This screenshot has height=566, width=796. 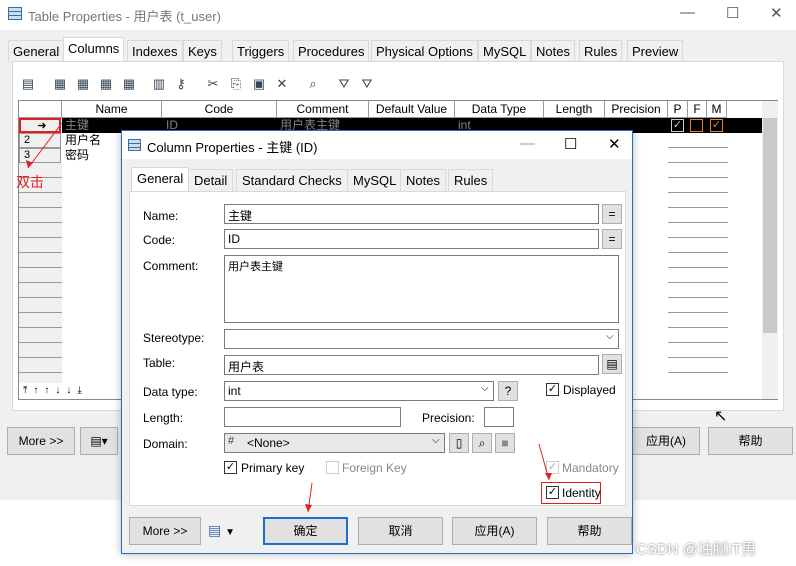 What do you see at coordinates (471, 180) in the screenshot?
I see `dialog-tab-rules: Rules` at bounding box center [471, 180].